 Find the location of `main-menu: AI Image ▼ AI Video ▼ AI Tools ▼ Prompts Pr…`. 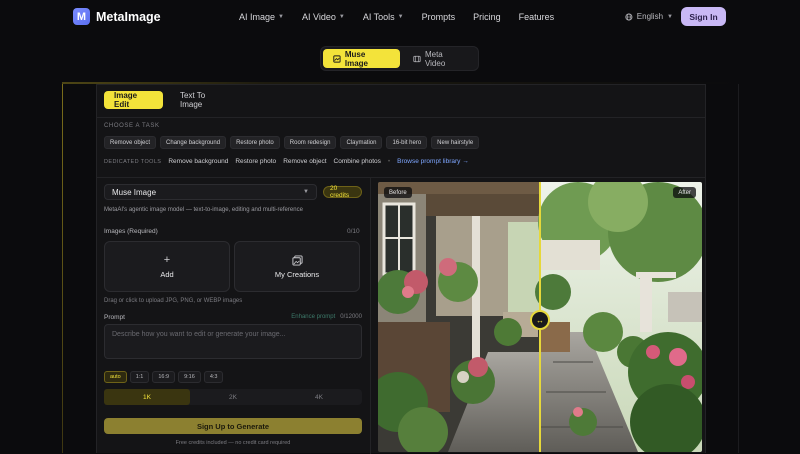

main-menu: AI Image ▼ AI Video ▼ AI Tools ▼ Prompts Pr… is located at coordinates (396, 17).